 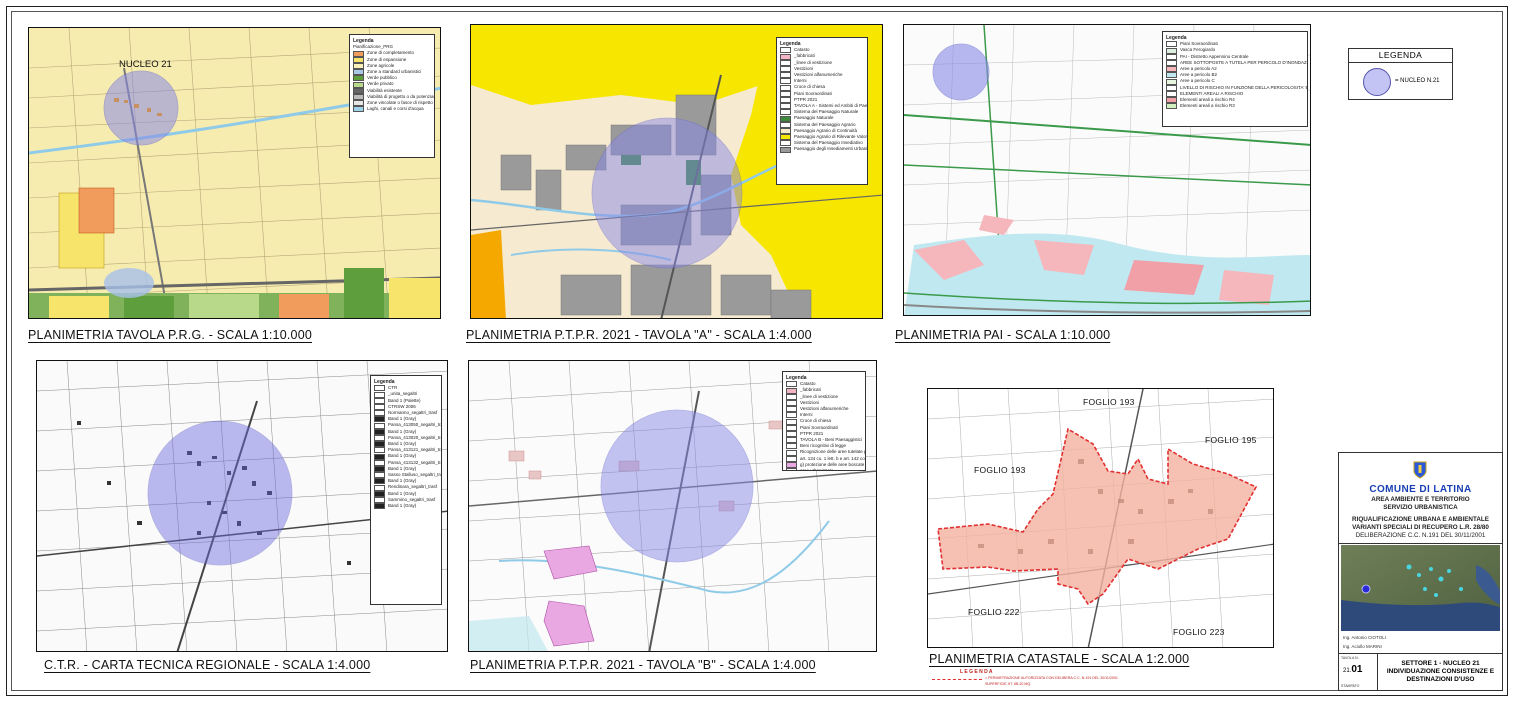 I want to click on main-legend-title: LEGENDA, so click(x=1400, y=56).